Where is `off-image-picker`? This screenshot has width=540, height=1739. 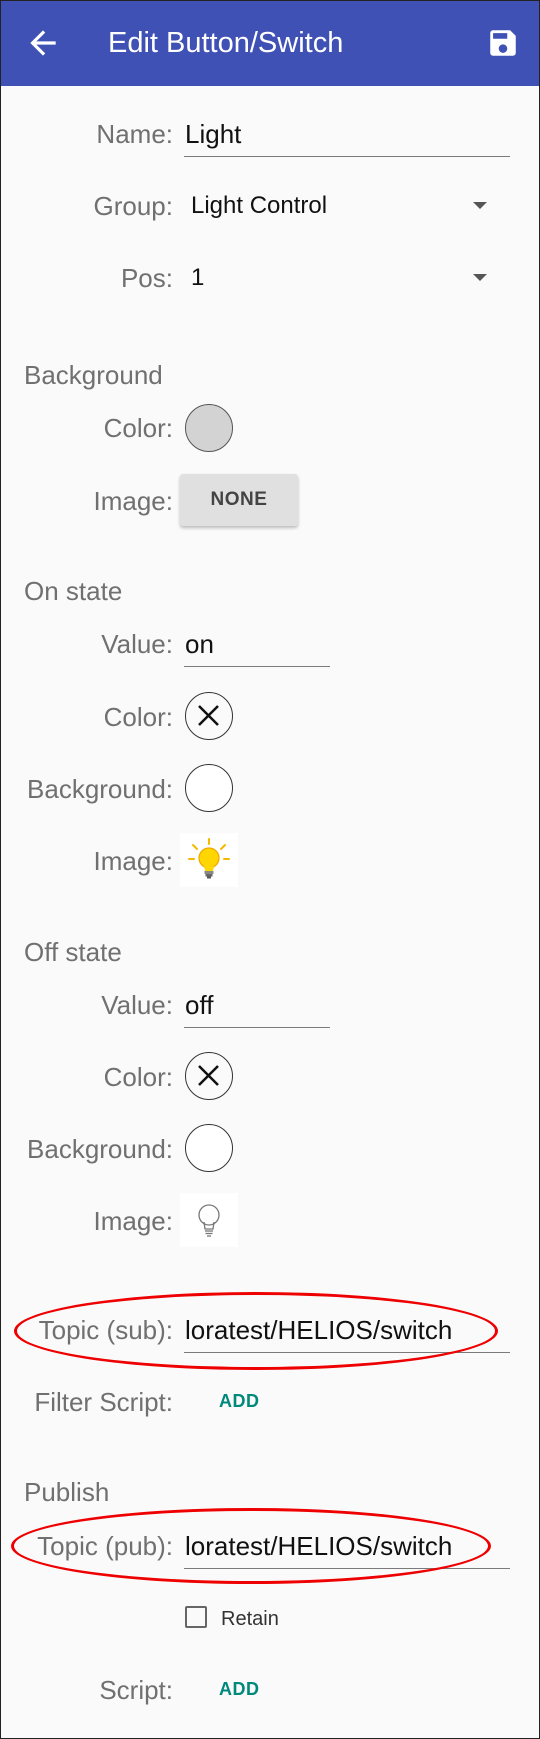
off-image-picker is located at coordinates (209, 1220).